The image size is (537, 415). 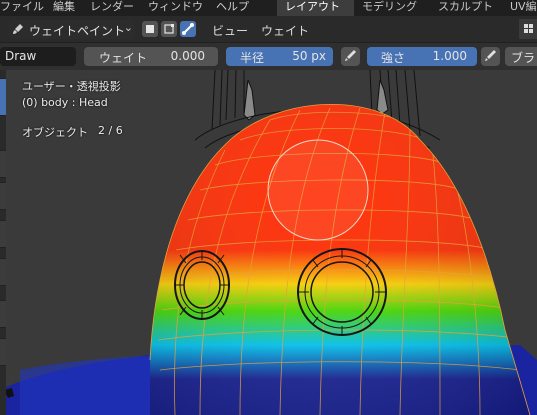 What do you see at coordinates (151, 56) in the screenshot?
I see `weight-slider: ウェイト 0.000` at bounding box center [151, 56].